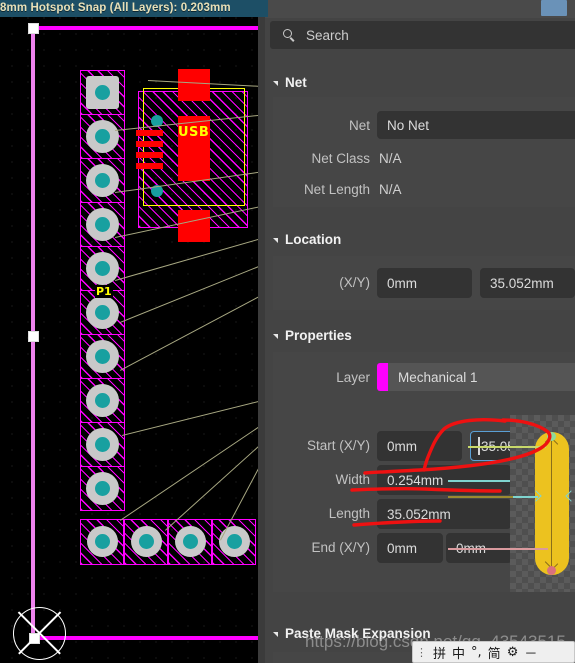 Image resolution: width=575 pixels, height=663 pixels. Describe the element at coordinates (353, 377) in the screenshot. I see `layer-label: Layer` at that location.